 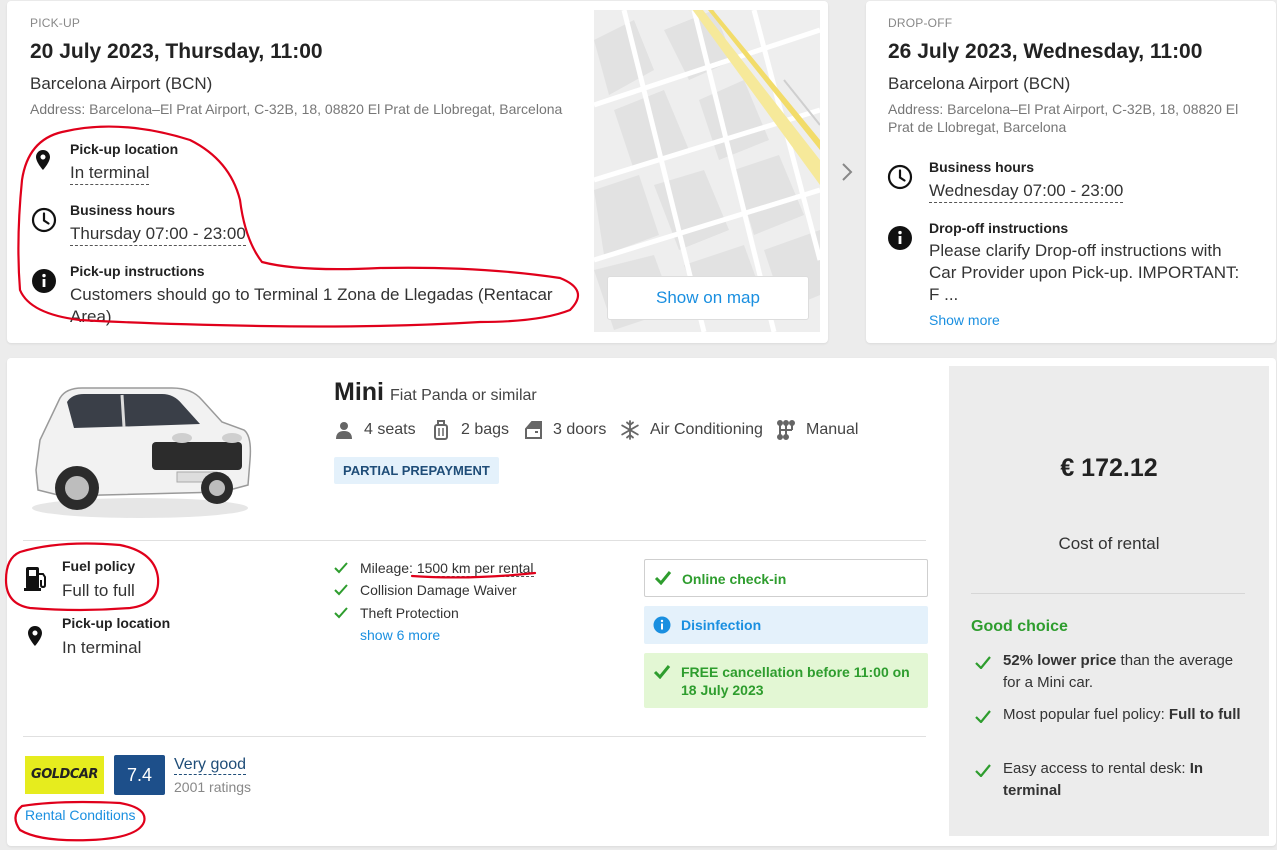 What do you see at coordinates (344, 430) in the screenshot?
I see `person-icon` at bounding box center [344, 430].